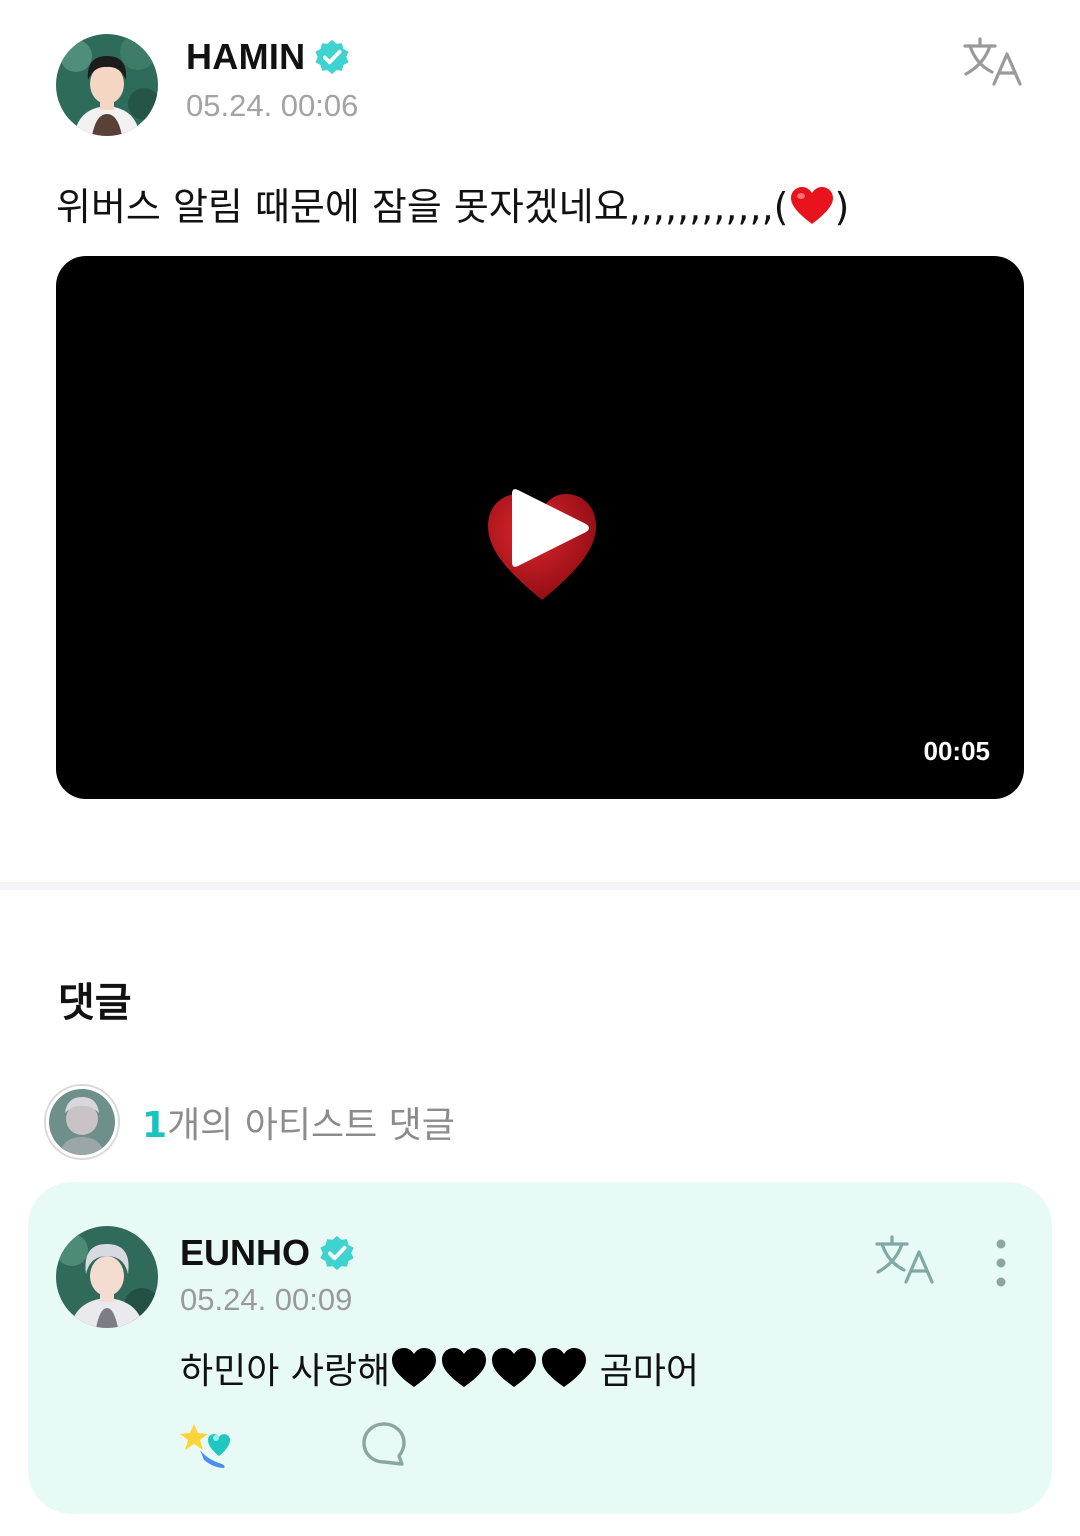 The width and height of the screenshot is (1080, 1536). What do you see at coordinates (285, 1371) in the screenshot?
I see `comment-text-before: 하민아 사랑해` at bounding box center [285, 1371].